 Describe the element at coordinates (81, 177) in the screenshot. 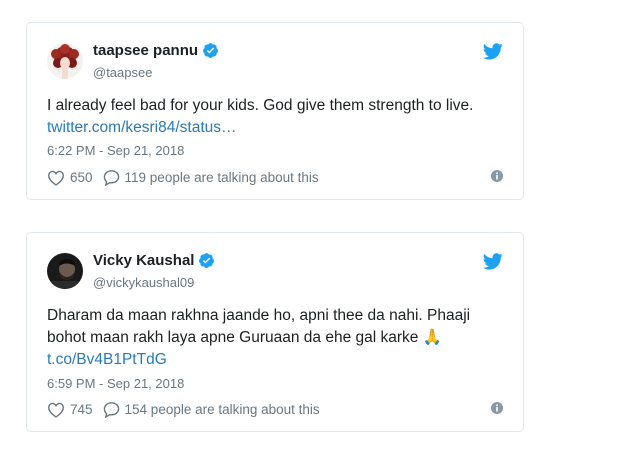

I see `like-count: 650` at that location.